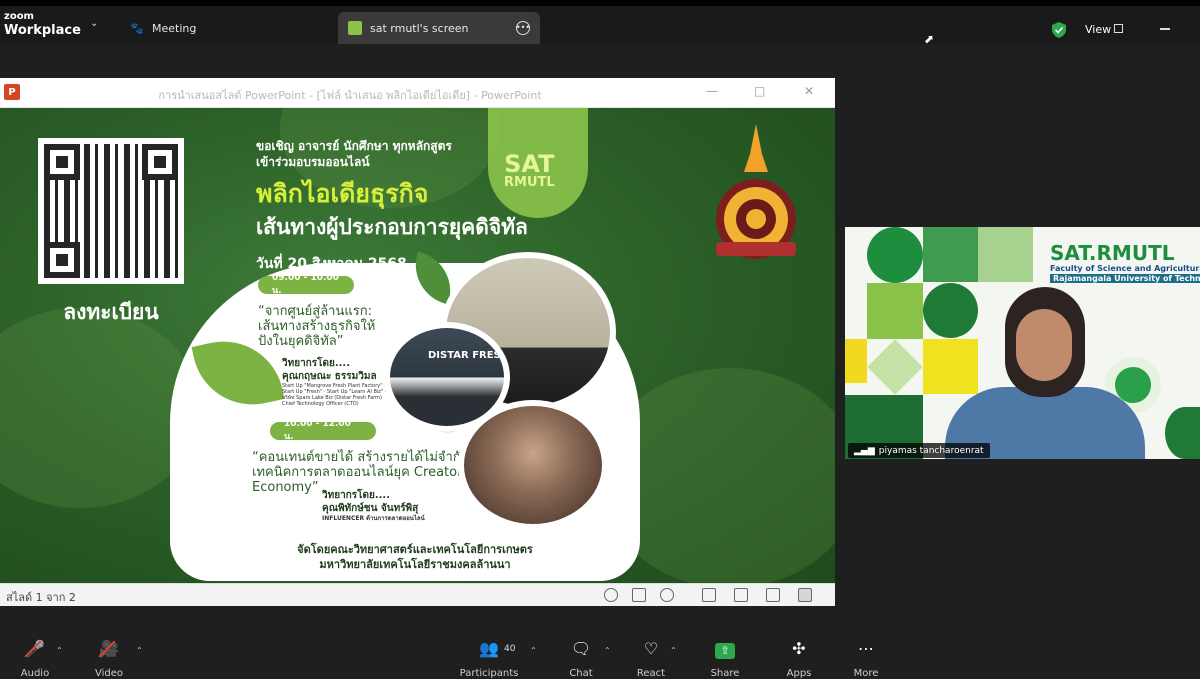  Describe the element at coordinates (639, 595) in the screenshot. I see `slide-menu-icon` at that location.